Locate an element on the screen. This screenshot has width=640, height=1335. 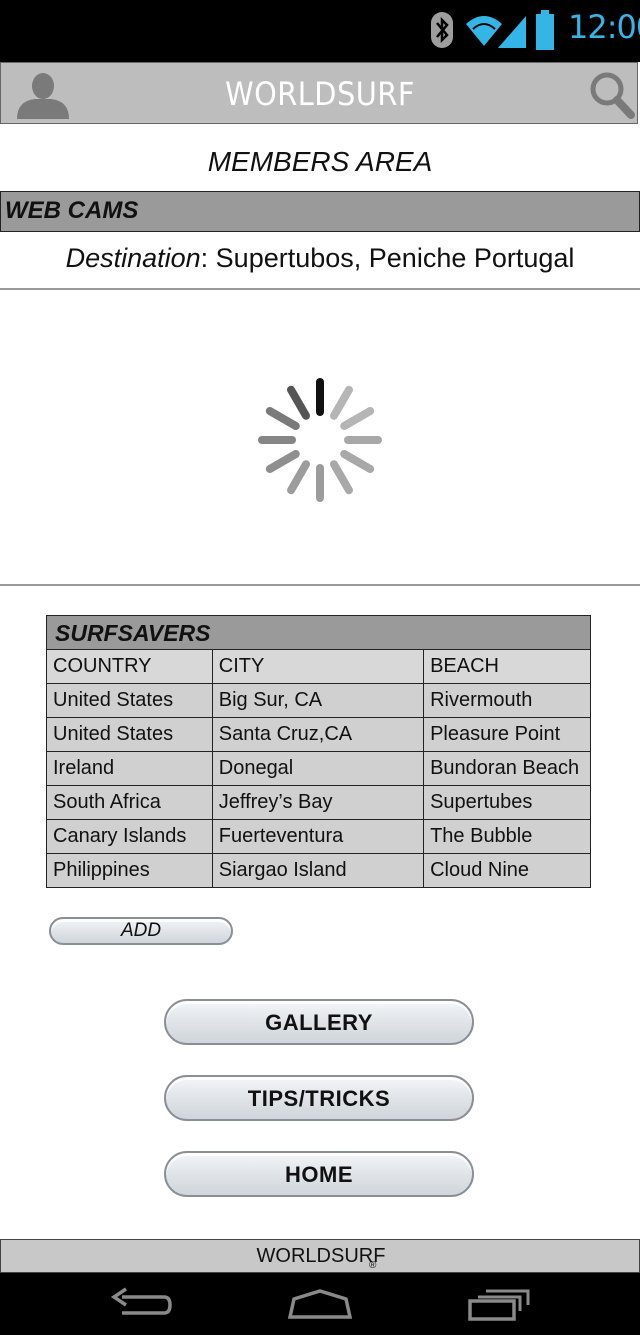
add-button: ADD is located at coordinates (141, 931).